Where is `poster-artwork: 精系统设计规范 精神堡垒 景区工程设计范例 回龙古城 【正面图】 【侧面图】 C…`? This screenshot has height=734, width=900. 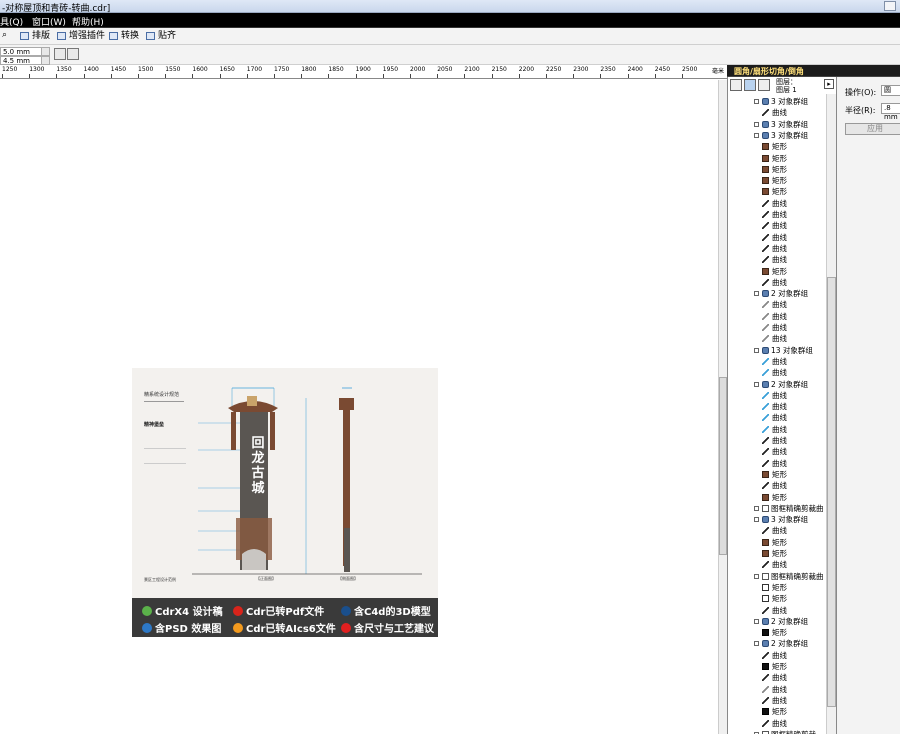 poster-artwork: 精系统设计规范 精神堡垒 景区工程设计范例 回龙古城 【正面图】 【侧面图】 C… is located at coordinates (285, 502).